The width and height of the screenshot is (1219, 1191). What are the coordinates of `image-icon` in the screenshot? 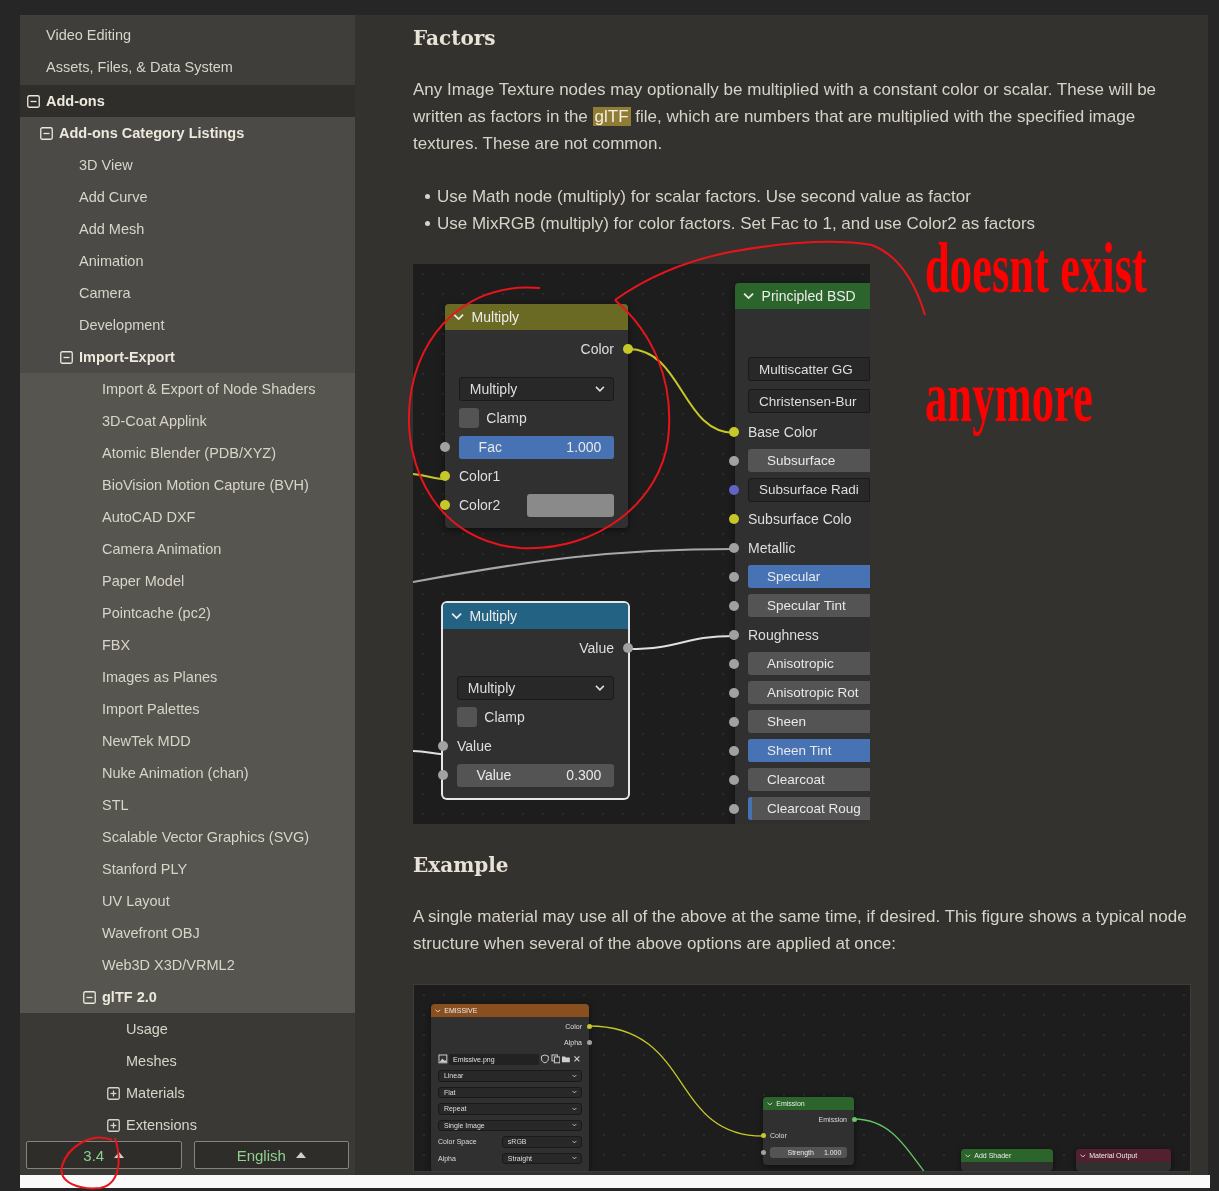 It's located at (443, 1059).